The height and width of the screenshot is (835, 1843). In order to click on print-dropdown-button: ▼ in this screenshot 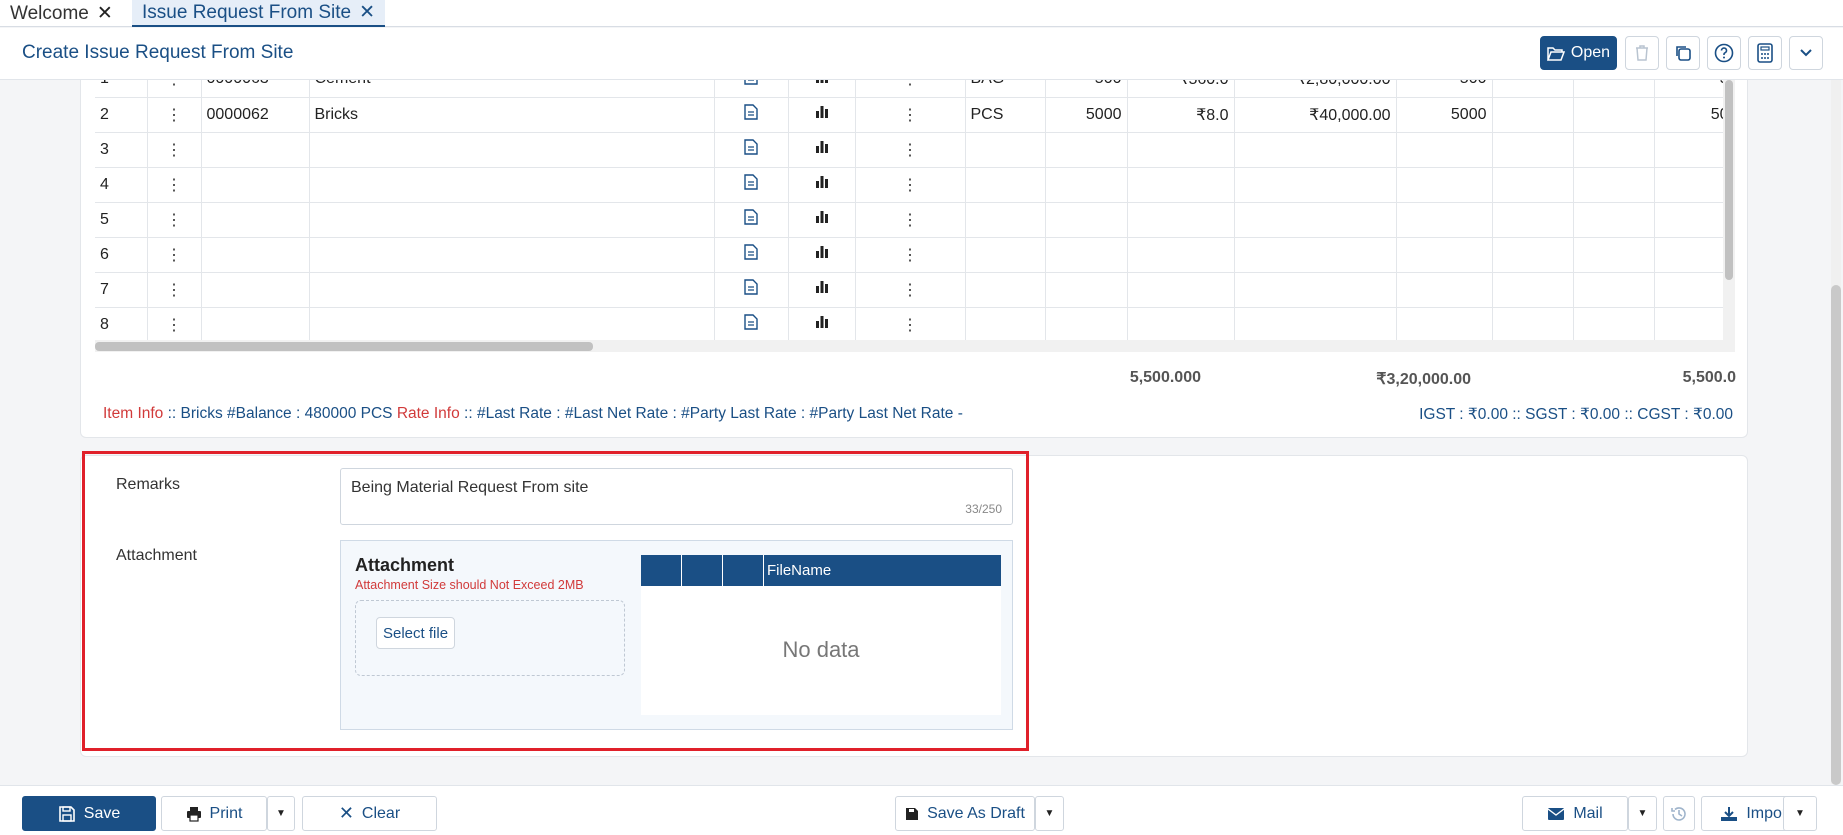, I will do `click(281, 813)`.